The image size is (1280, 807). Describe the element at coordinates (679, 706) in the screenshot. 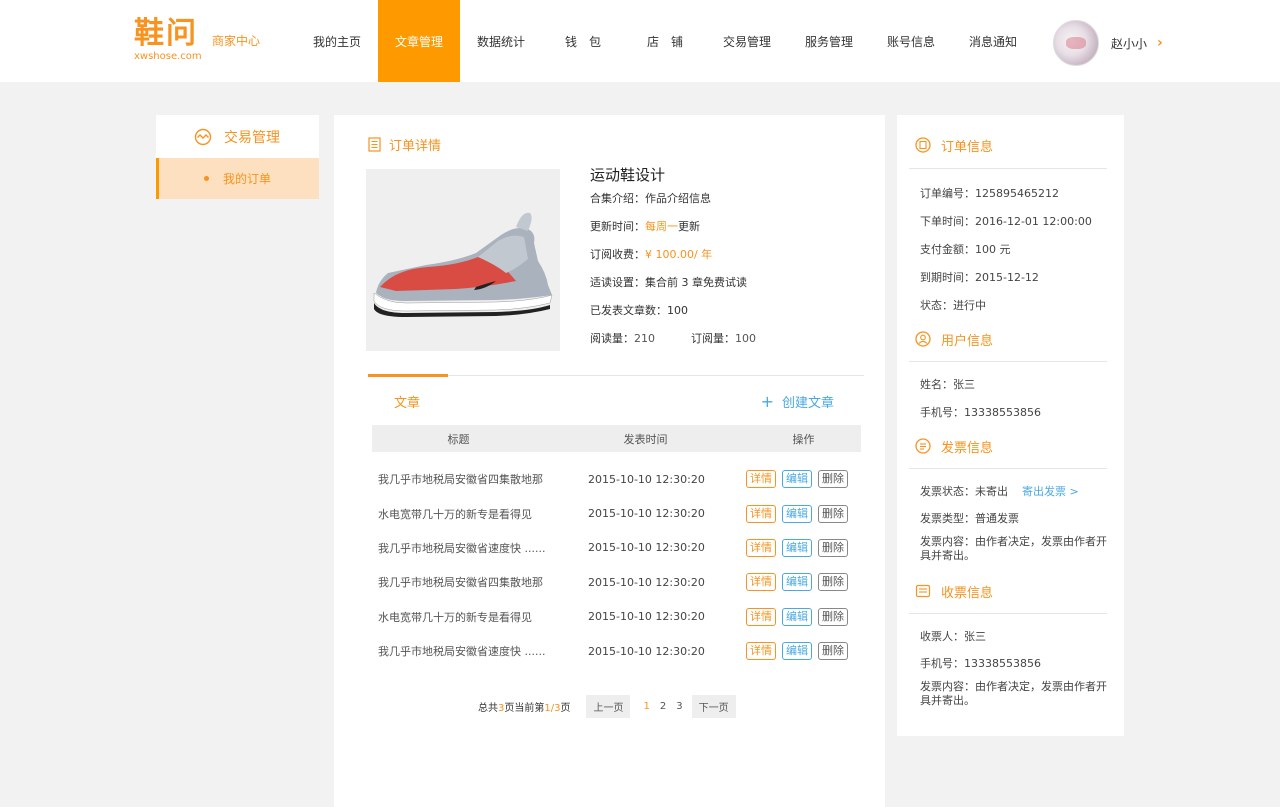

I see `page-number: 3` at that location.